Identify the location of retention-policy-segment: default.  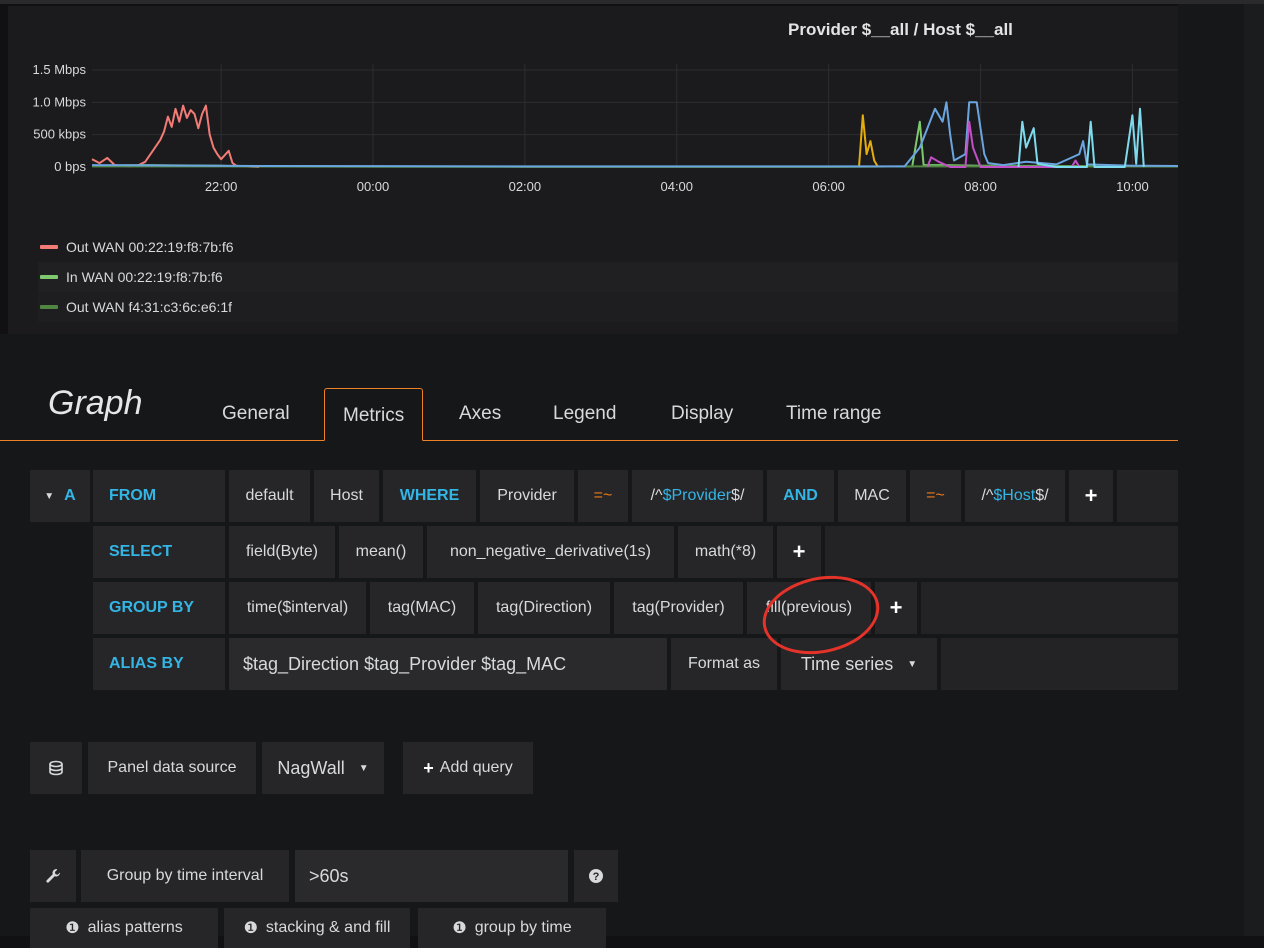
(269, 496).